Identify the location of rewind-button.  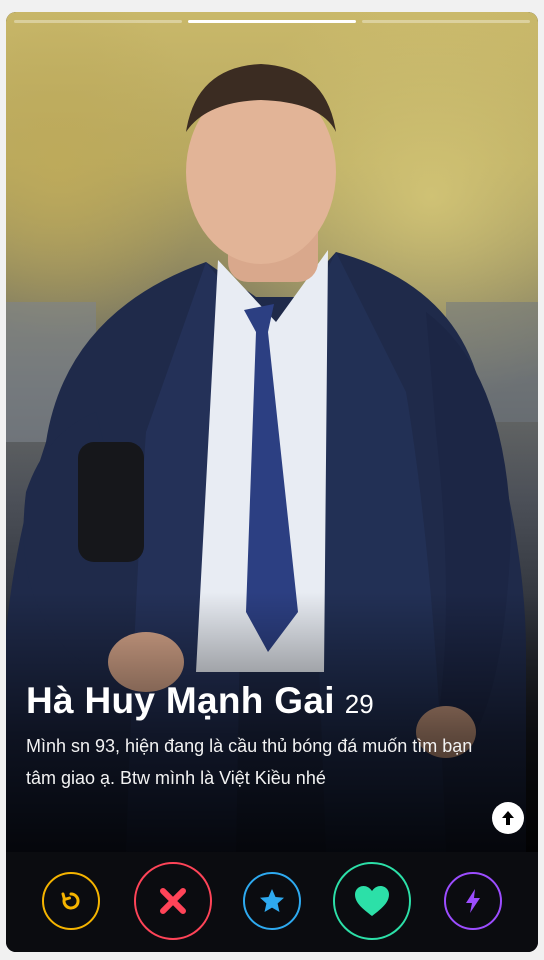
(71, 901).